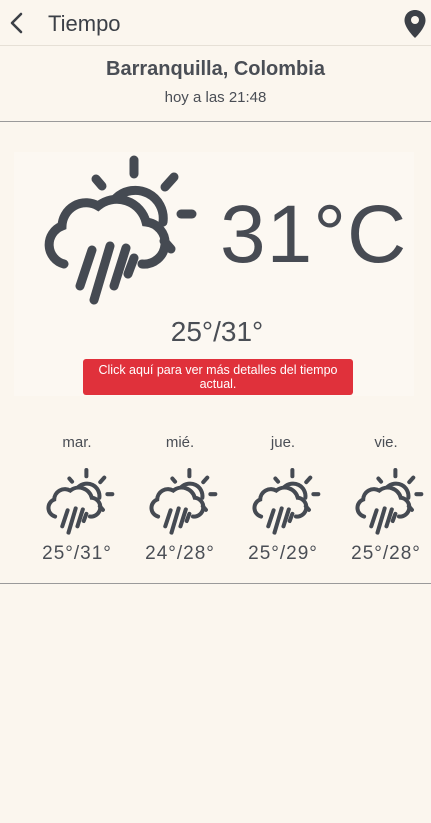 The width and height of the screenshot is (431, 823). Describe the element at coordinates (415, 24) in the screenshot. I see `location-pin-icon` at that location.